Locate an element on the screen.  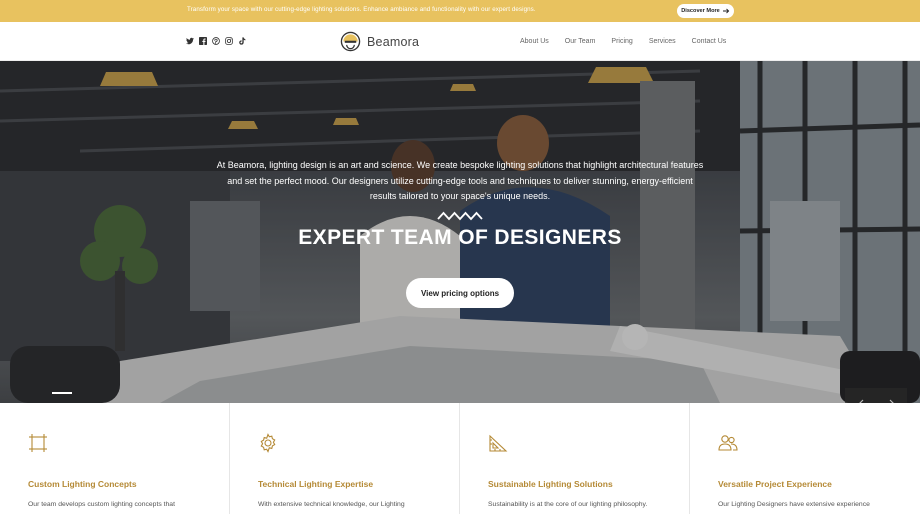
social-links is located at coordinates (216, 41).